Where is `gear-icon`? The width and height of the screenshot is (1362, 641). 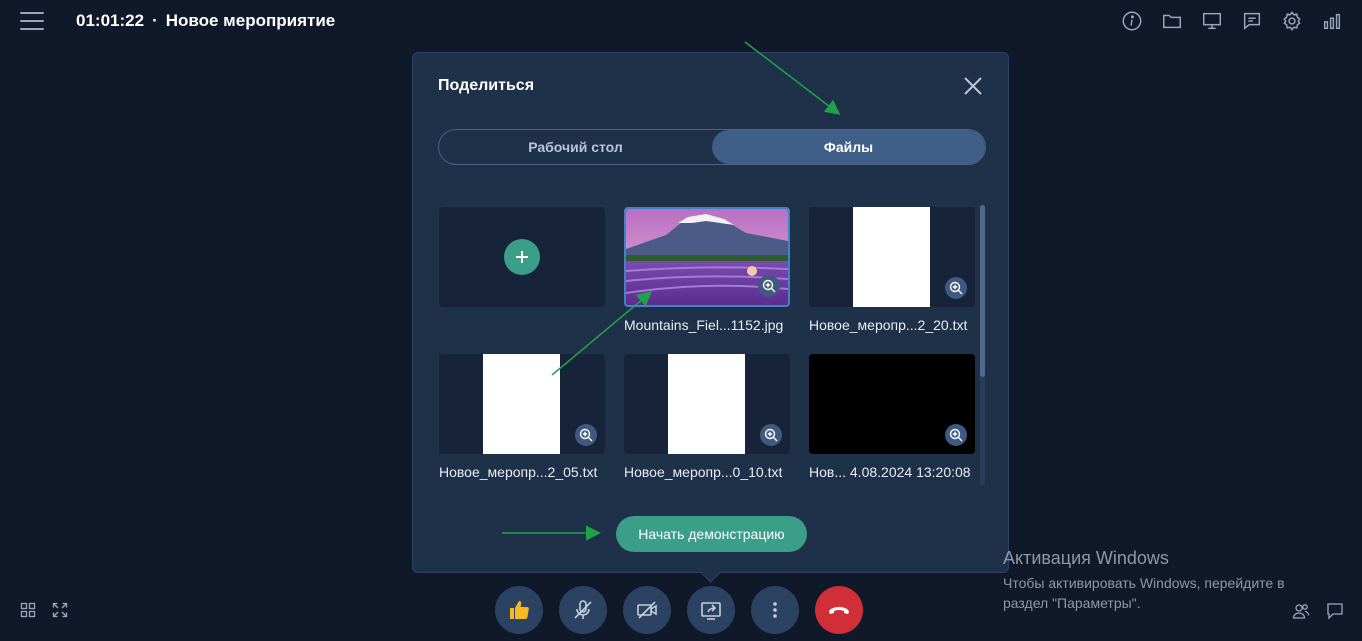 gear-icon is located at coordinates (1292, 21).